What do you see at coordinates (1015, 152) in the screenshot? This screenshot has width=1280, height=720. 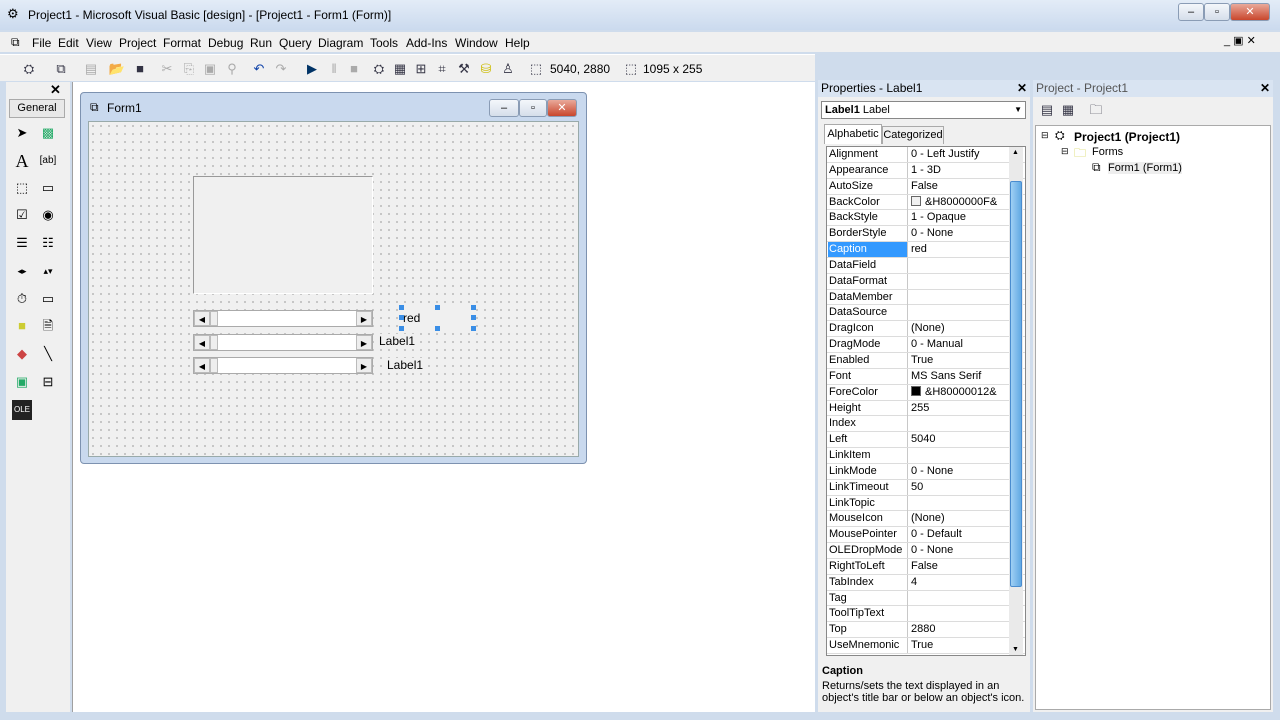 I see `scroll-up-arrow-icon: ▲` at bounding box center [1015, 152].